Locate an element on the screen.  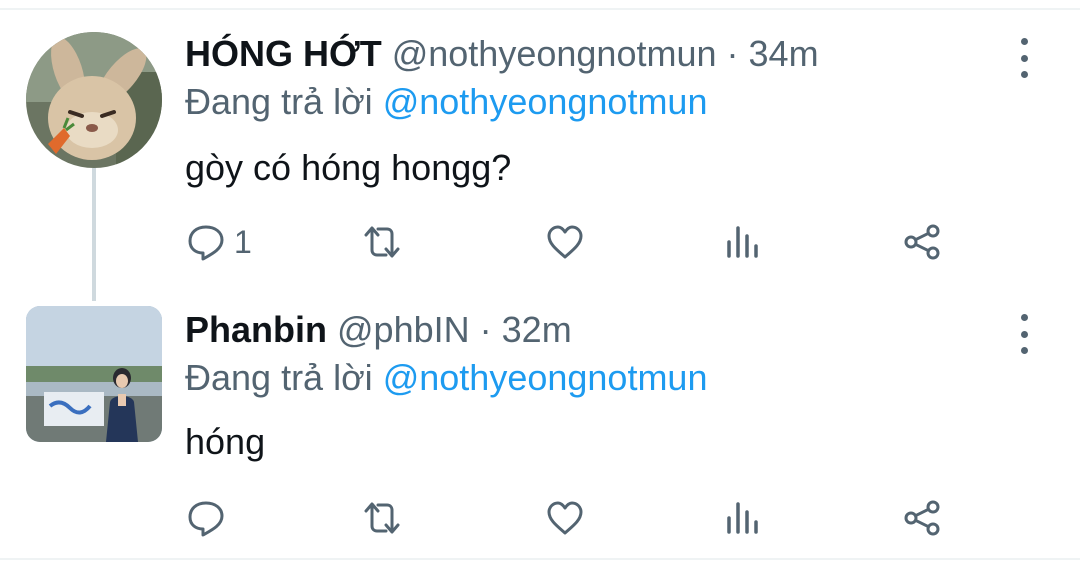
tweet-text: gòy có hóng hongg? is located at coordinates (348, 167).